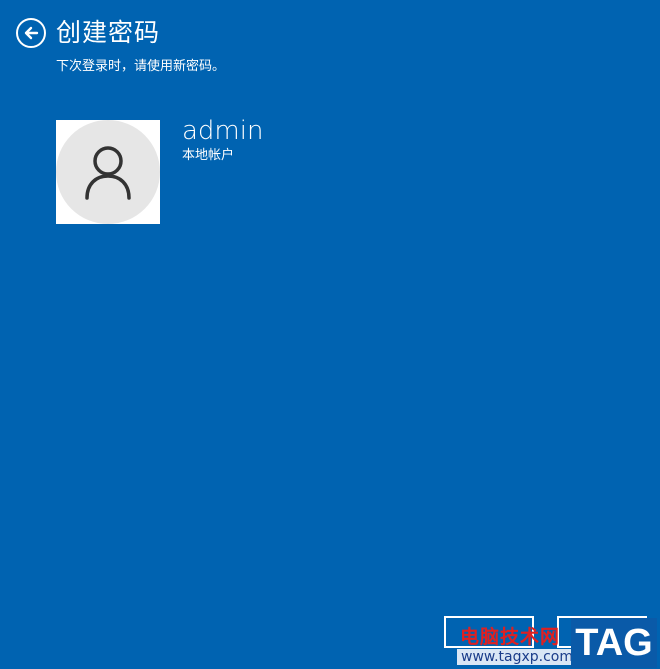 This screenshot has width=660, height=669. What do you see at coordinates (141, 66) in the screenshot?
I see `page-subtitle: 下次登录时，请使用新密码。` at bounding box center [141, 66].